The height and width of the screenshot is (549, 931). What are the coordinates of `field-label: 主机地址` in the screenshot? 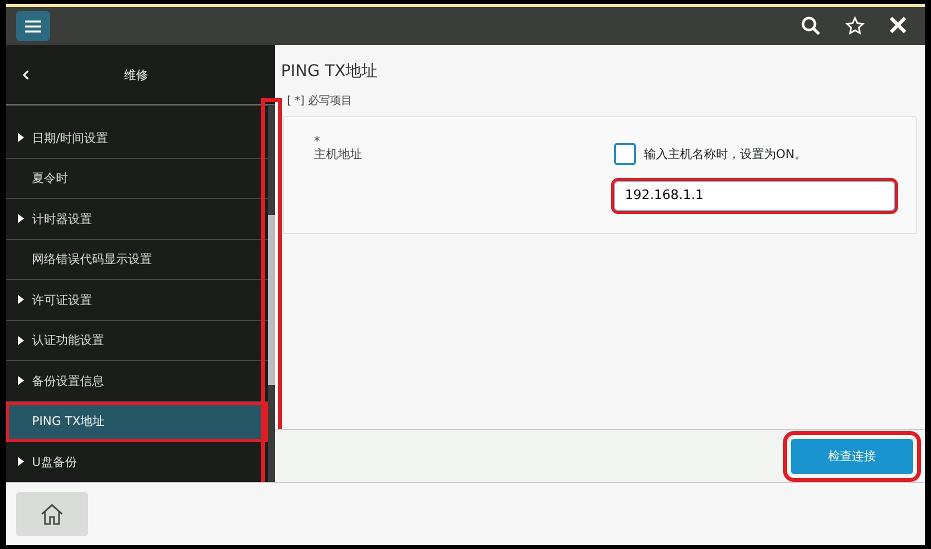 It's located at (338, 154).